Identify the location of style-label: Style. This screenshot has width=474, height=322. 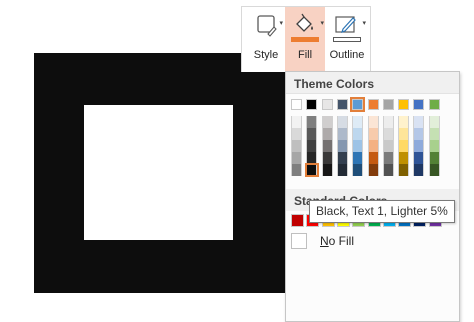
(266, 55).